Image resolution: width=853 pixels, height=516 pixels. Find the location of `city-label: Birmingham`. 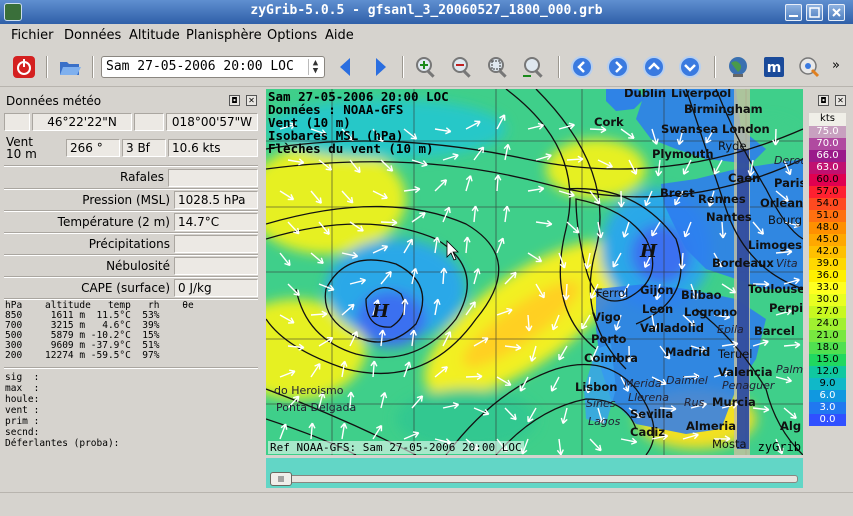

city-label: Birmingham is located at coordinates (723, 109).